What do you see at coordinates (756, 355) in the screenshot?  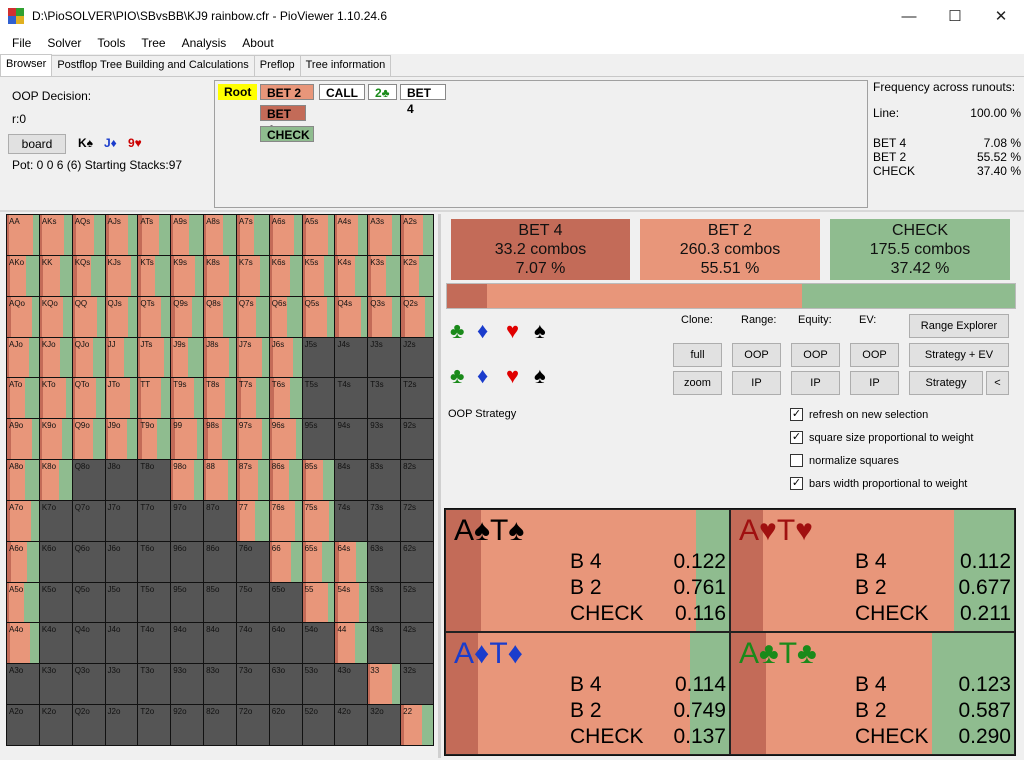 I see `range-oop-button: OOP` at bounding box center [756, 355].